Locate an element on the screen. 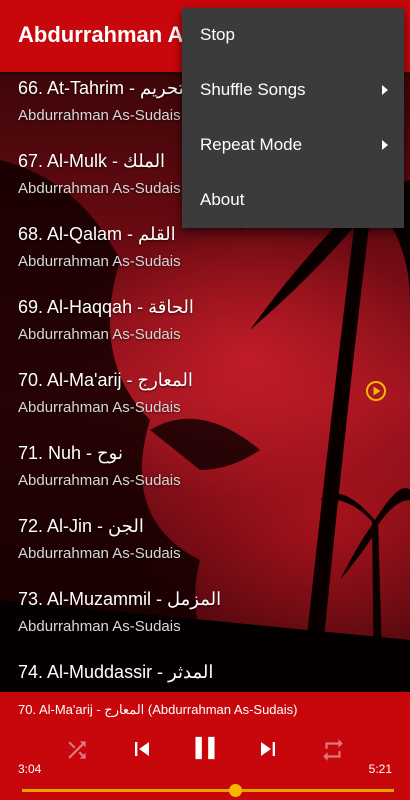  song-title: 74. Al-Muddassir - المدثر is located at coordinates (116, 672).